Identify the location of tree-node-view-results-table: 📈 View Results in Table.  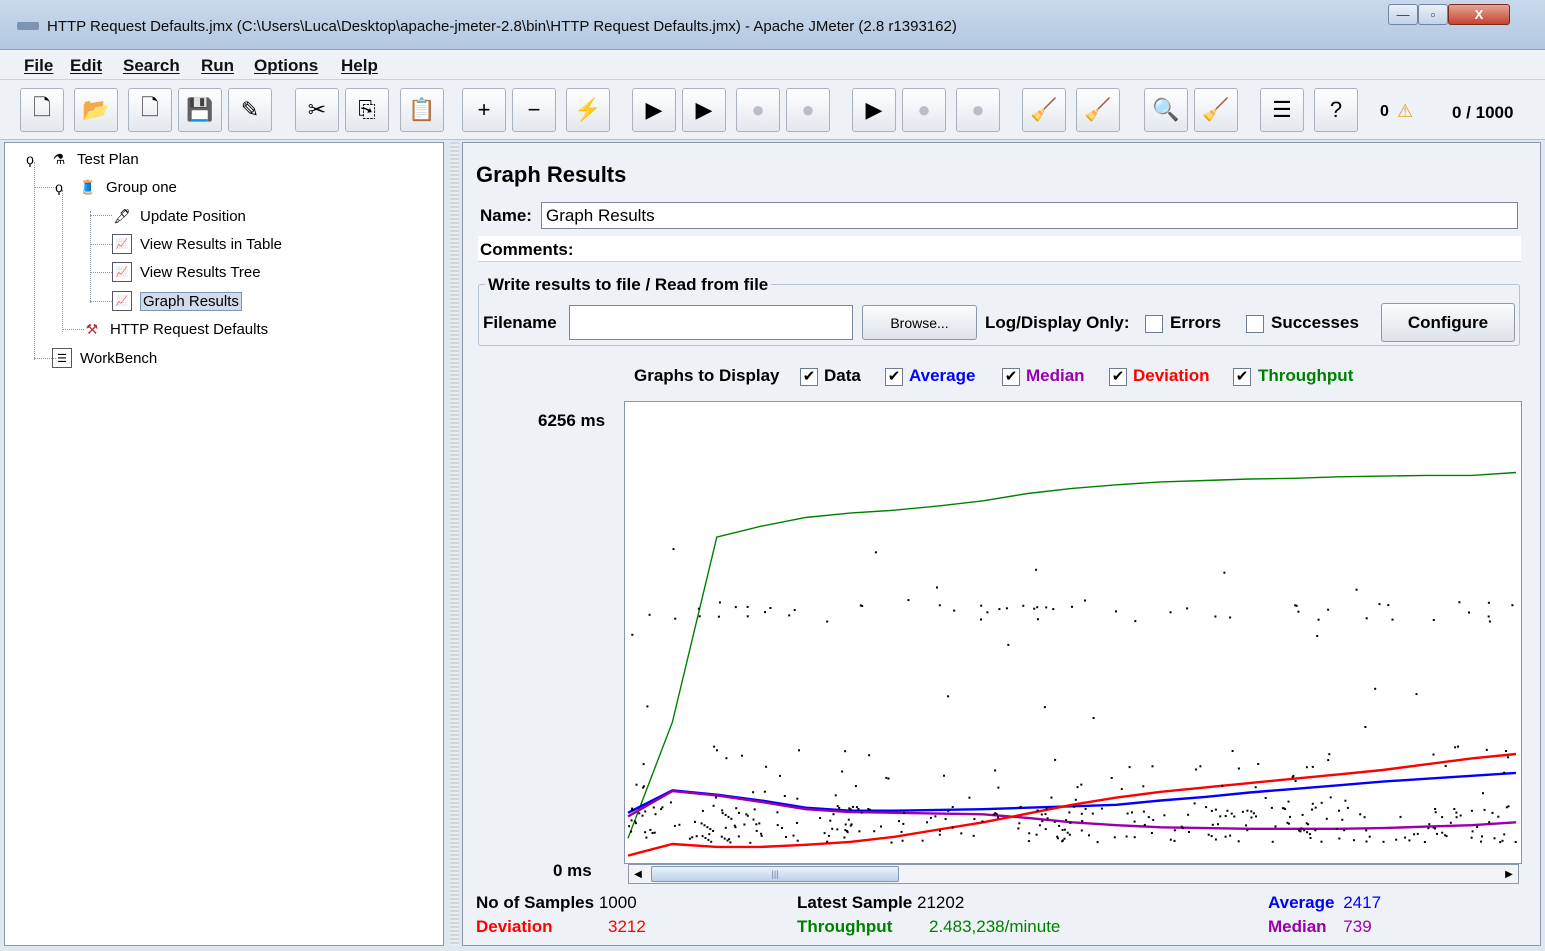
(197, 244).